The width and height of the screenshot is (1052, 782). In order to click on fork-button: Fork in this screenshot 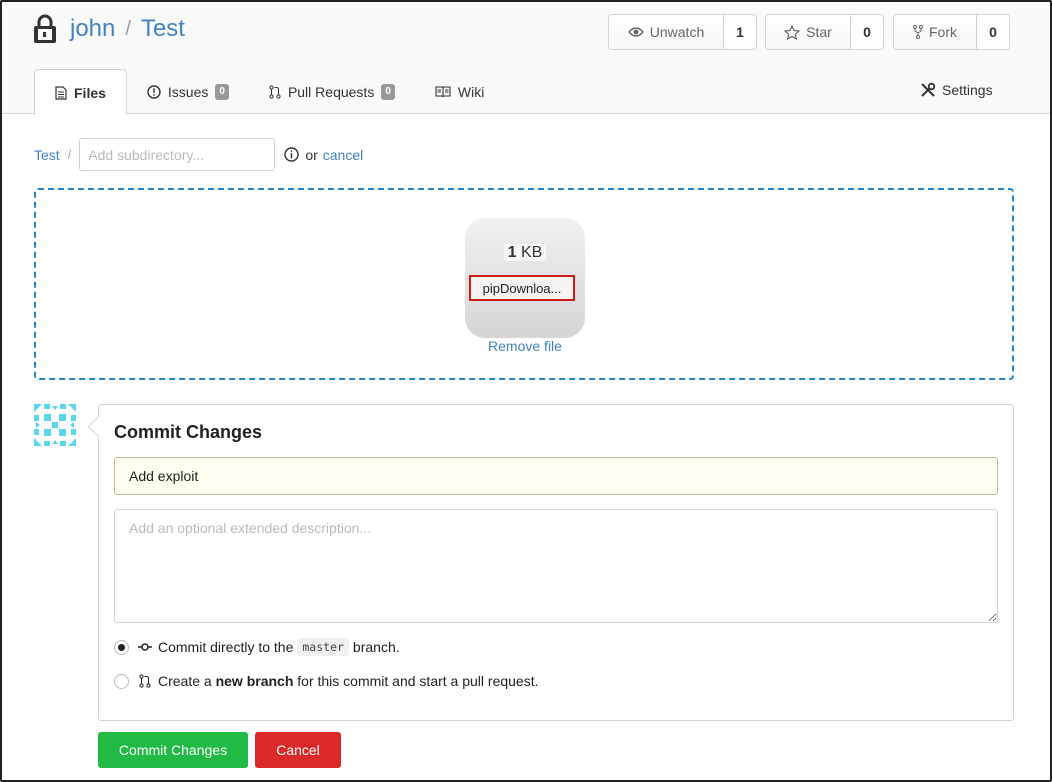, I will do `click(935, 32)`.